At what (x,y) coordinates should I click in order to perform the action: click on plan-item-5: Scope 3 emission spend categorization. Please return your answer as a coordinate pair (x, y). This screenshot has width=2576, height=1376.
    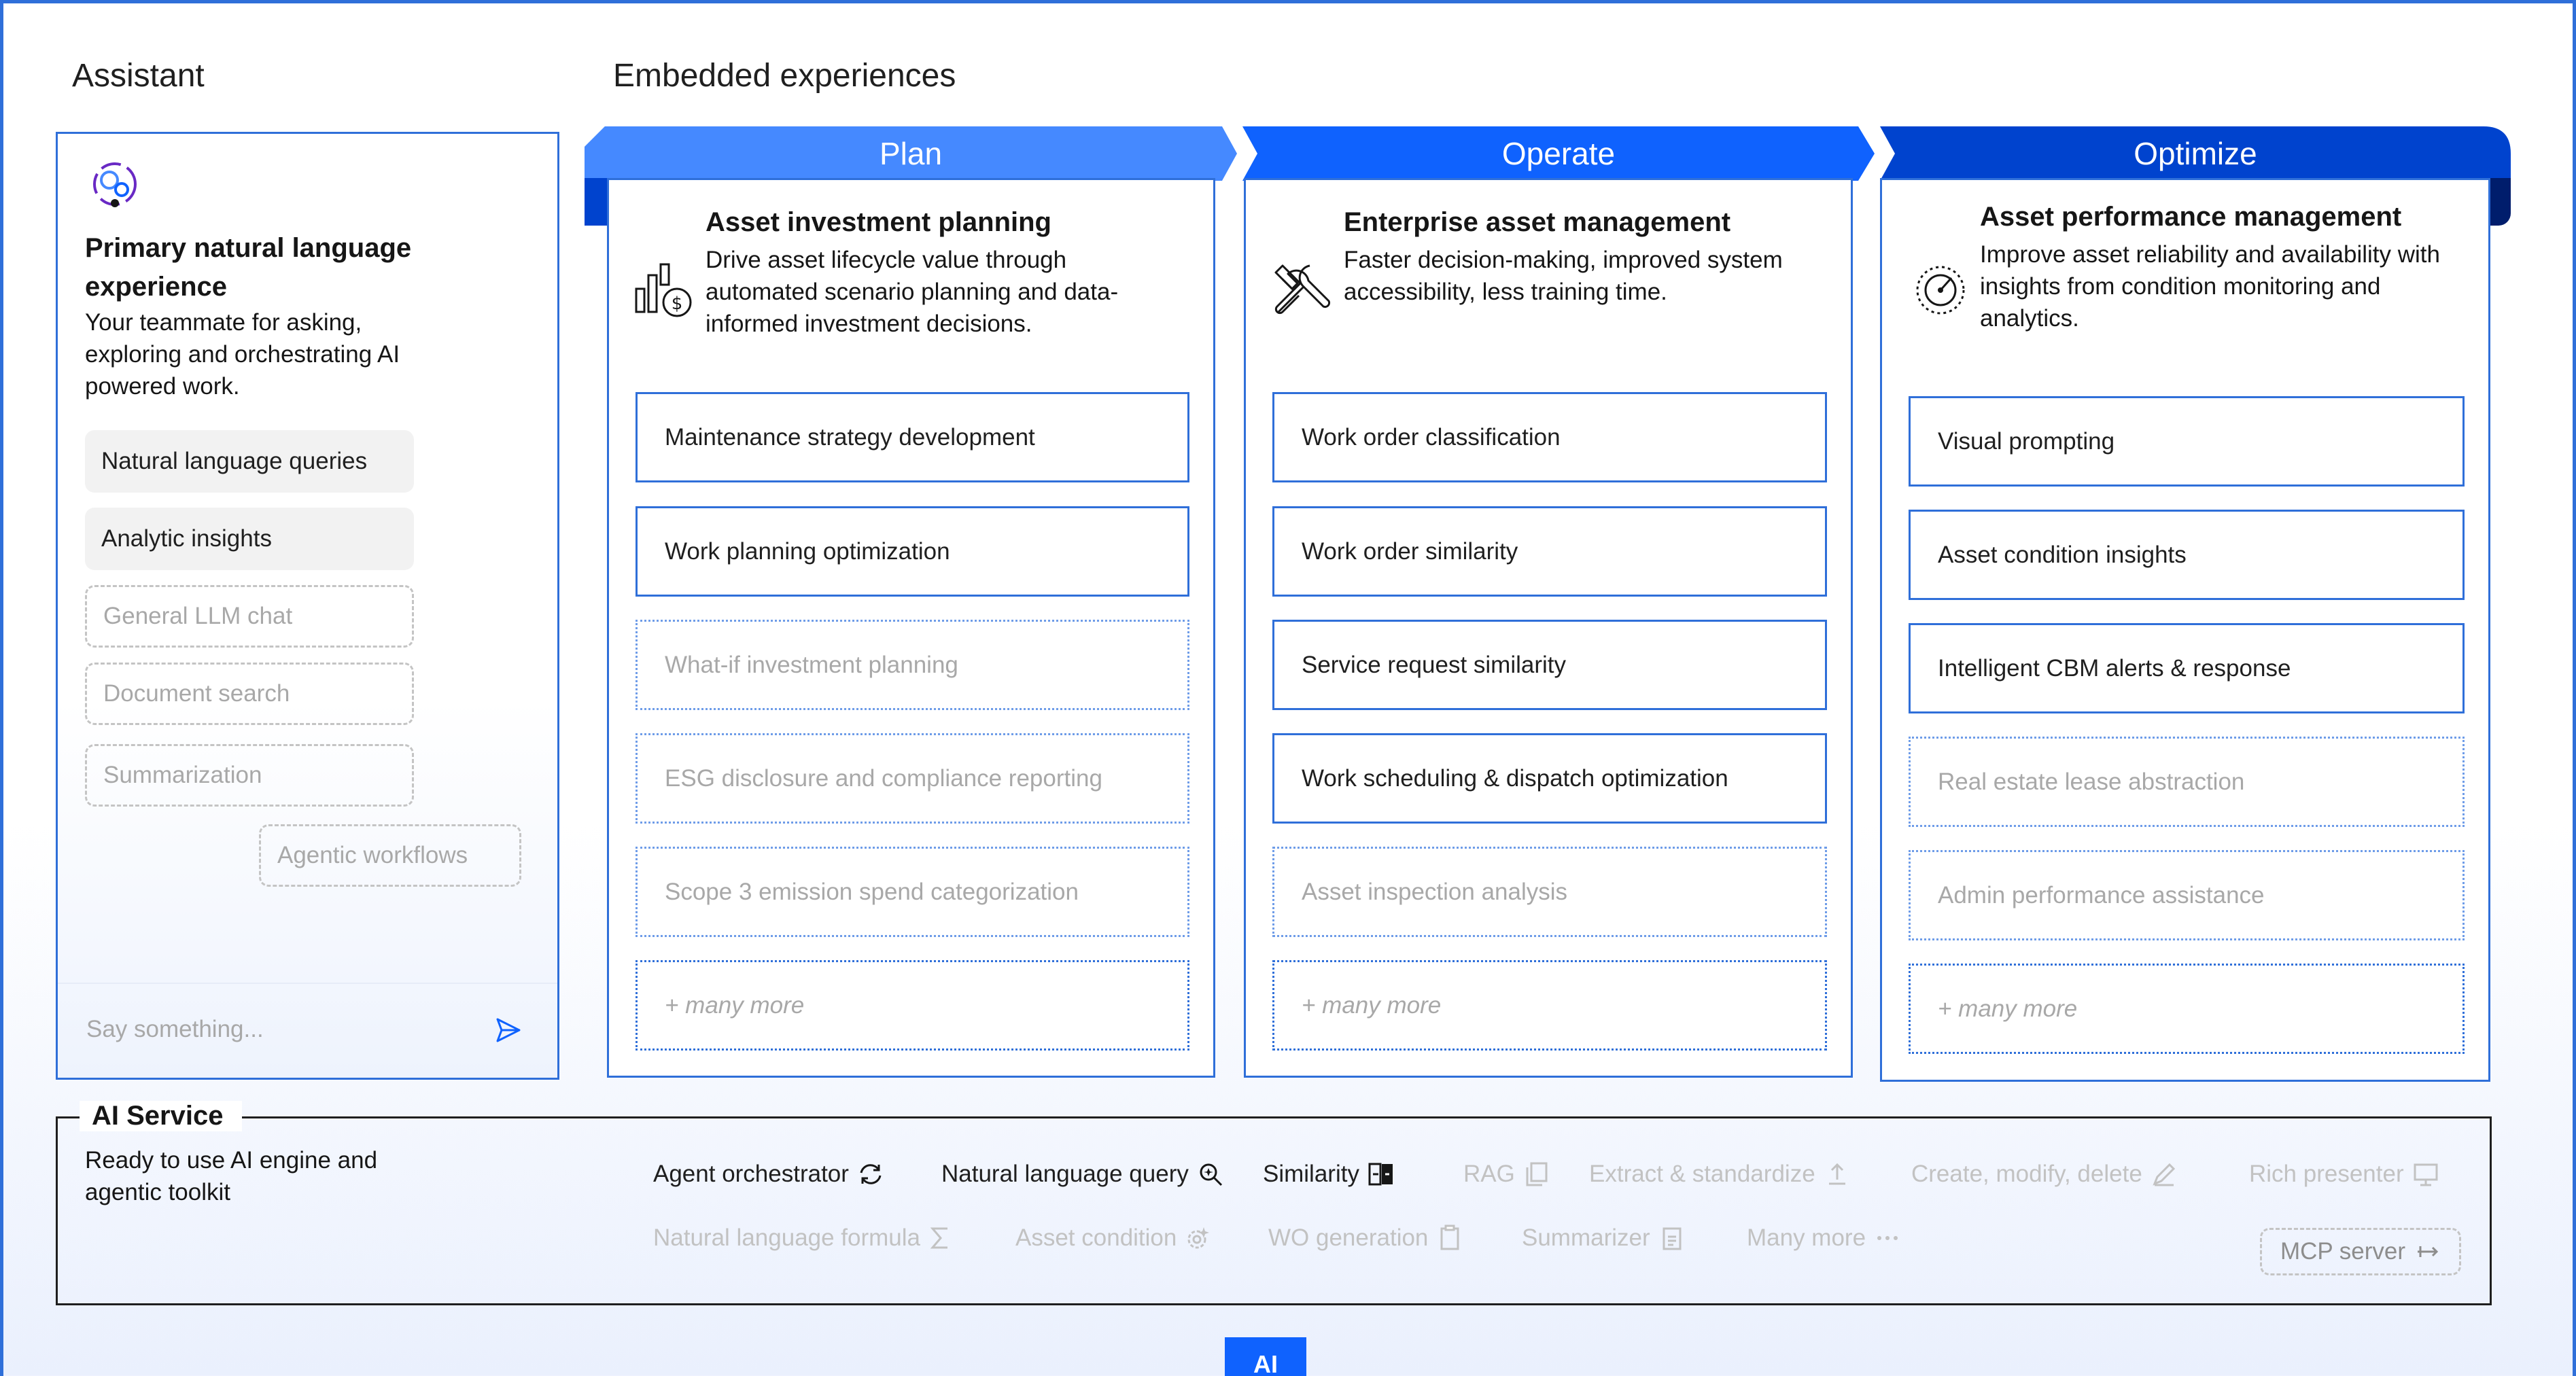
    Looking at the image, I should click on (912, 892).